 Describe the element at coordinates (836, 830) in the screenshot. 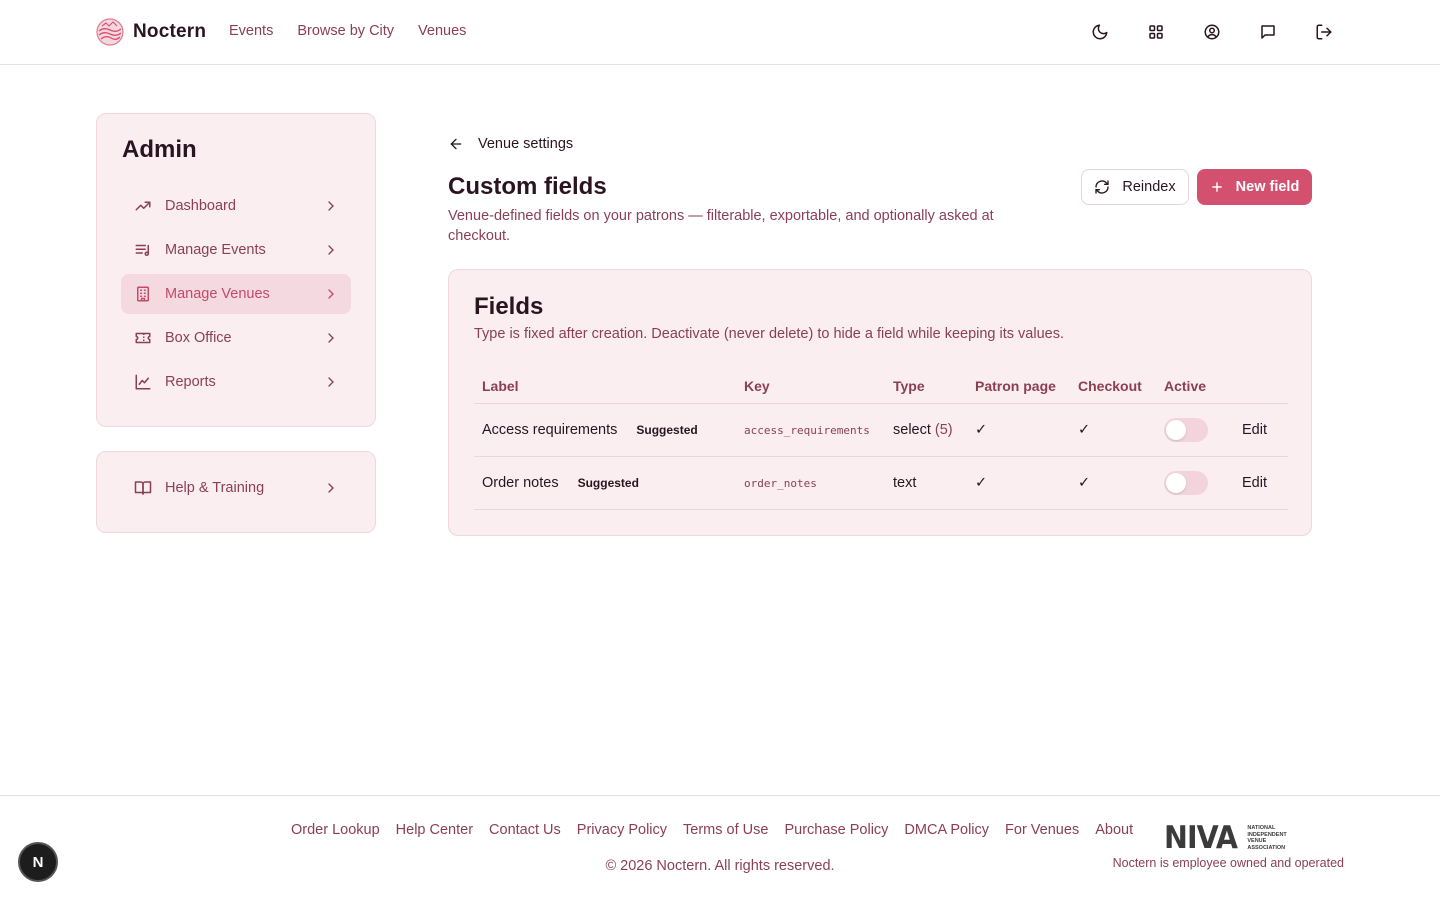

I see `footer-link-purchase-policy: Purchase Policy` at that location.